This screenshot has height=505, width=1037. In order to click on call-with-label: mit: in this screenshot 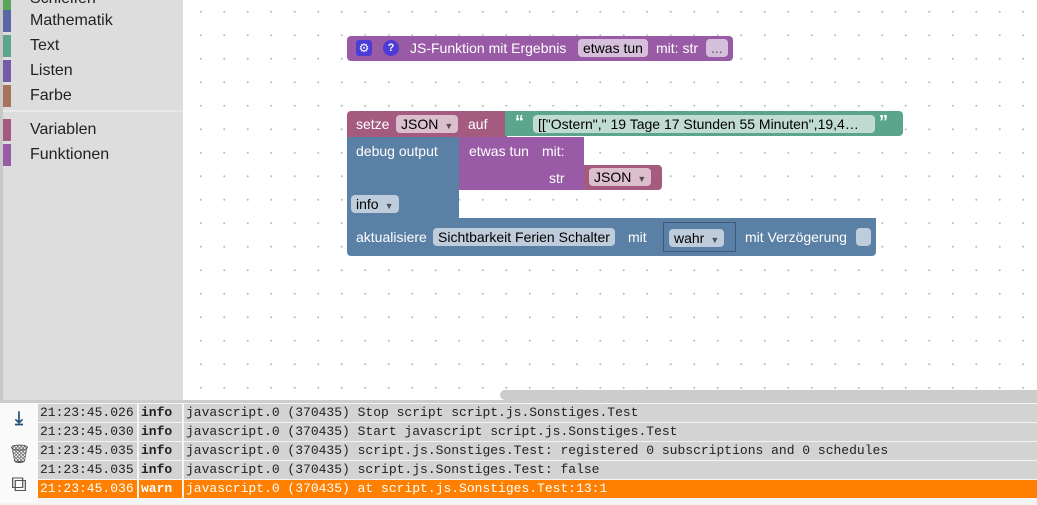, I will do `click(553, 151)`.